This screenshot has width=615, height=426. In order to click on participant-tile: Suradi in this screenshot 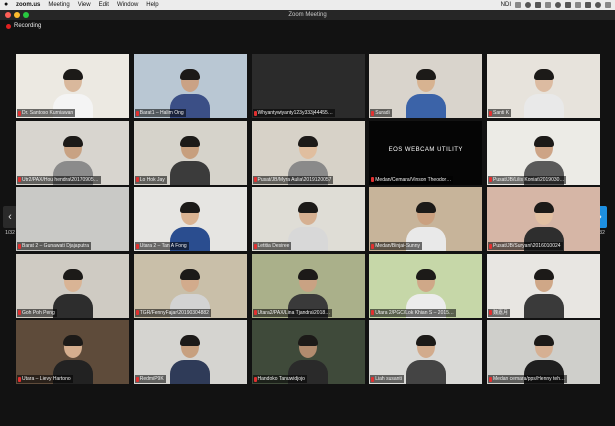, I will do `click(426, 86)`.